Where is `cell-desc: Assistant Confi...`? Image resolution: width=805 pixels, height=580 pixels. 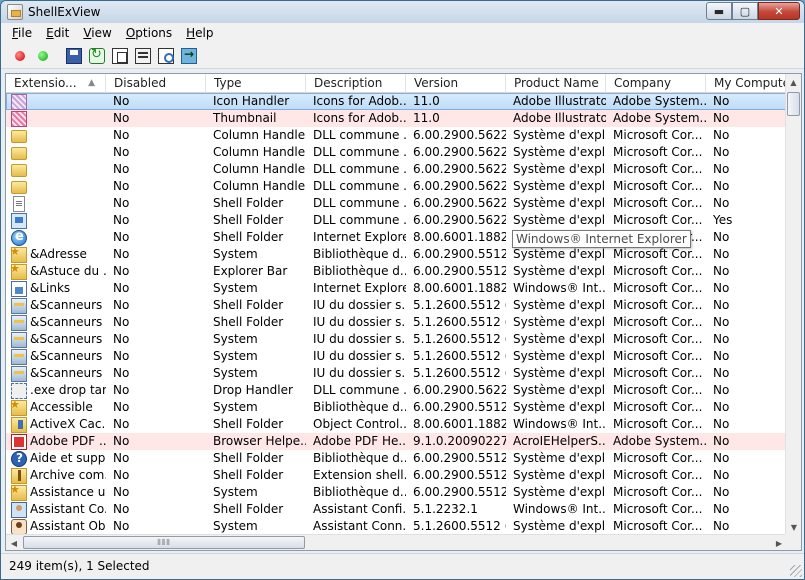
cell-desc: Assistant Confi... is located at coordinates (359, 509).